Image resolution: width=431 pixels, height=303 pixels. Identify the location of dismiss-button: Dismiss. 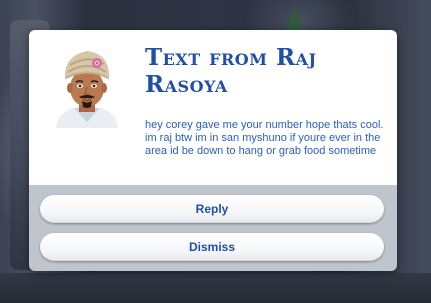
(212, 247).